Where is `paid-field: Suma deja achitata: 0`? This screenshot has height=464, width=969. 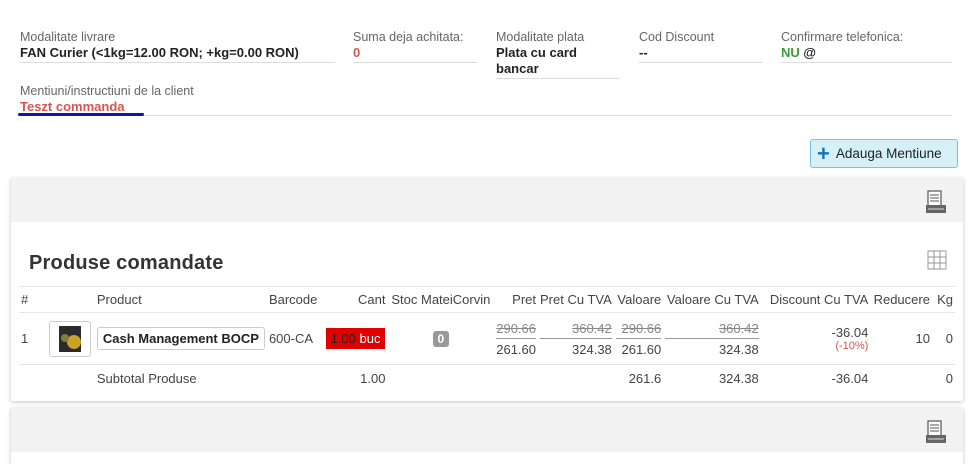
paid-field: Suma deja achitata: 0 is located at coordinates (415, 46).